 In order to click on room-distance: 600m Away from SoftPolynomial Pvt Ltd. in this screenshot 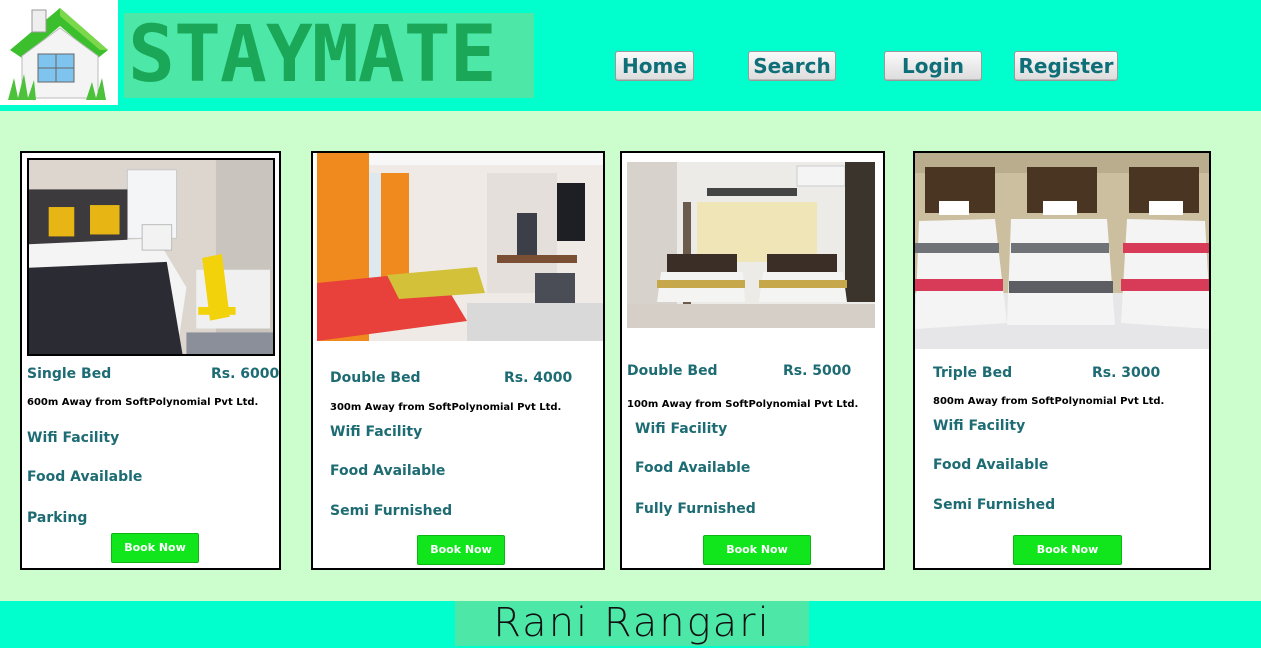, I will do `click(143, 402)`.